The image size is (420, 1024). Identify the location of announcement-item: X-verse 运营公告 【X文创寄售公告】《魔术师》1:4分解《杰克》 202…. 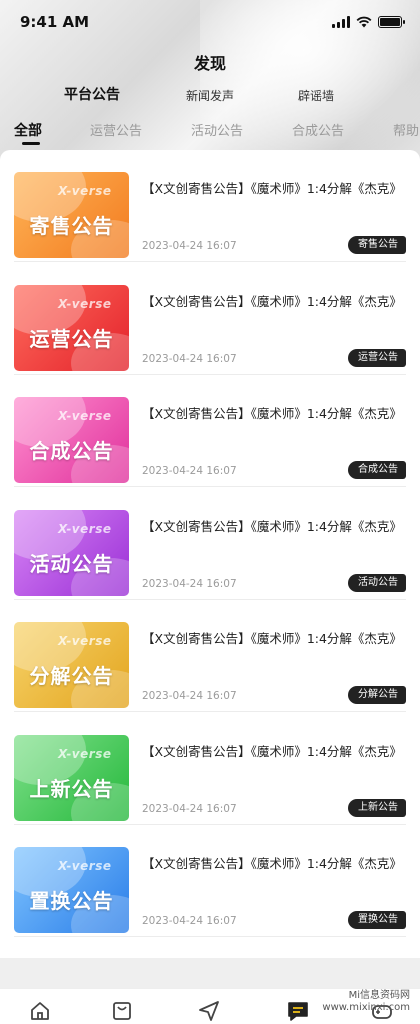
(210, 319).